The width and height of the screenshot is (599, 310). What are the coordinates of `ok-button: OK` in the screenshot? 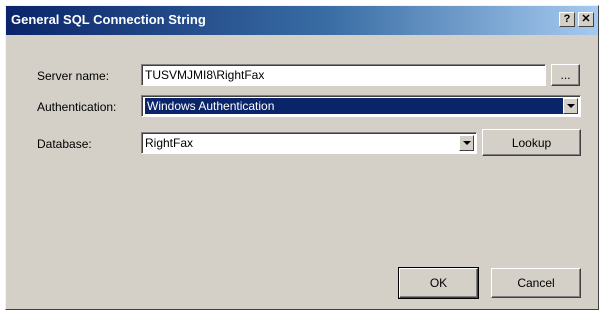 It's located at (438, 283).